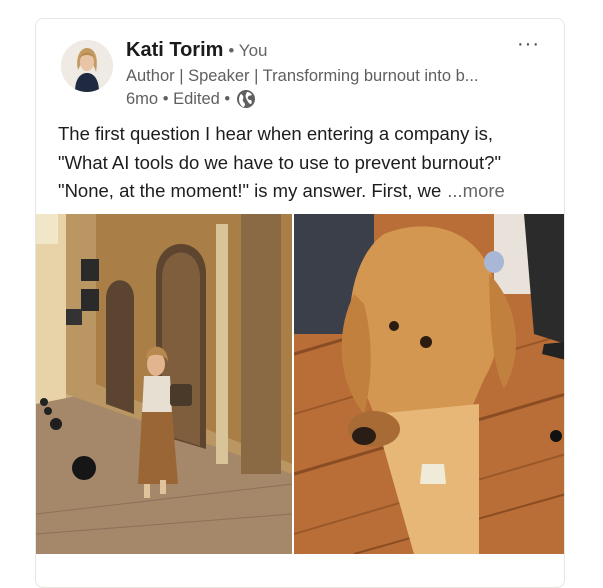 This screenshot has width=603, height=588. Describe the element at coordinates (248, 50) in the screenshot. I see `relation-label: • You` at that location.